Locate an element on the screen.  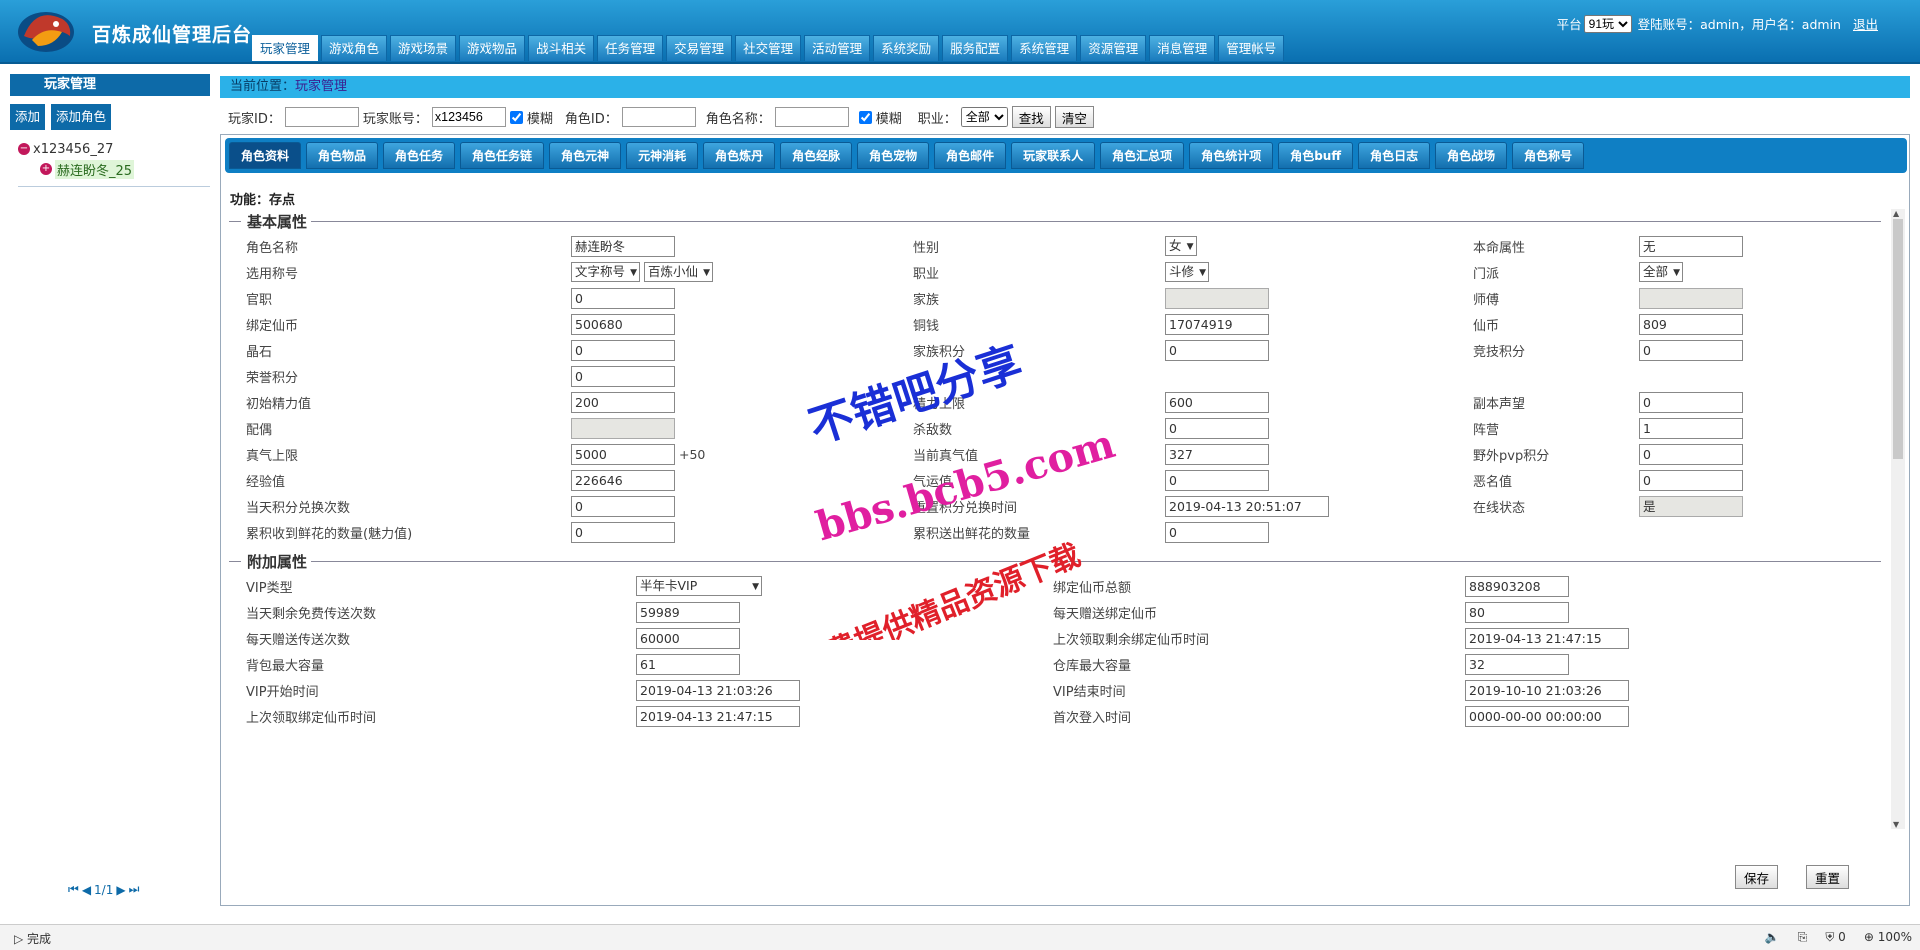
tab-10: 玩家联系人 is located at coordinates (1053, 155).